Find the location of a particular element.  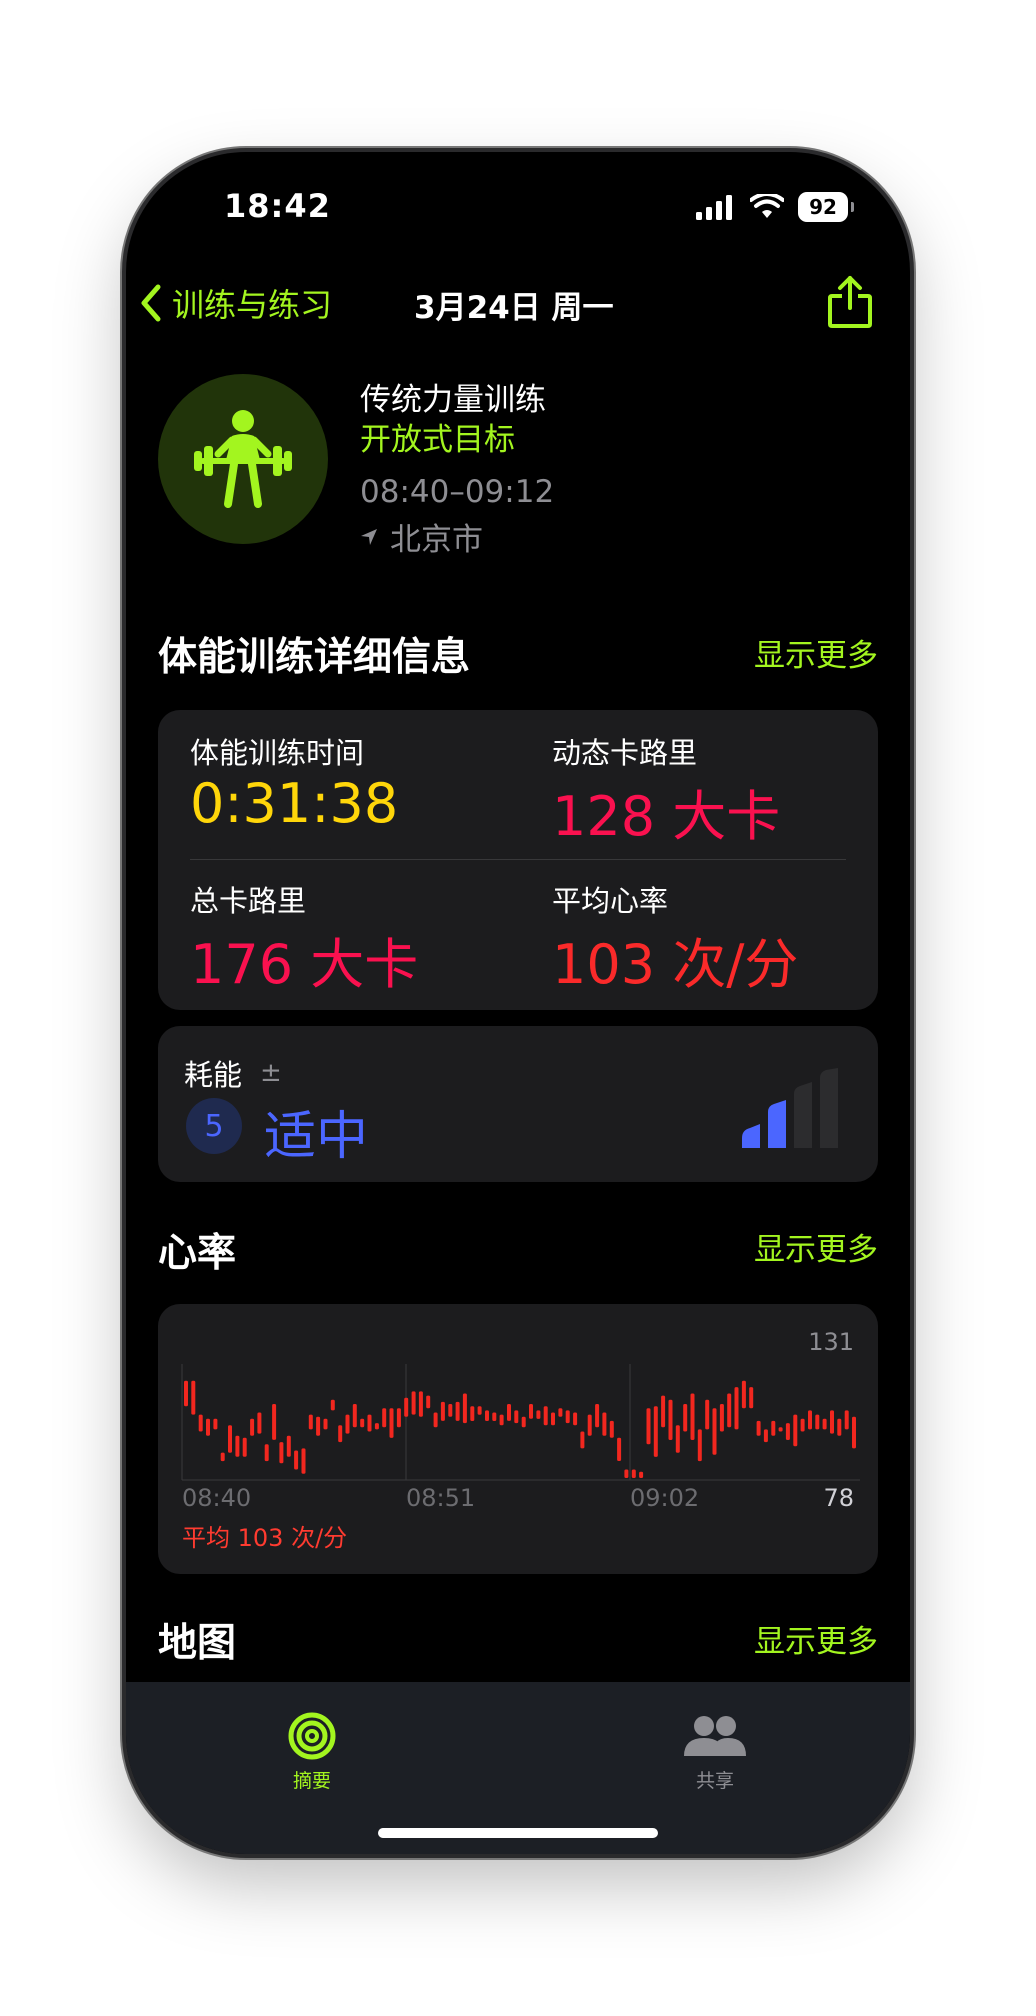

workout-location: 北京市 is located at coordinates (421, 536).